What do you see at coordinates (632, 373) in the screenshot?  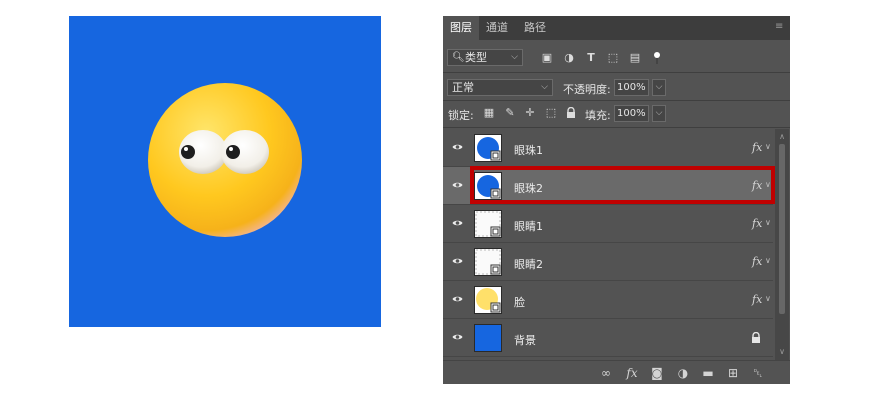 I see `add-layer-style-icon: fx` at bounding box center [632, 373].